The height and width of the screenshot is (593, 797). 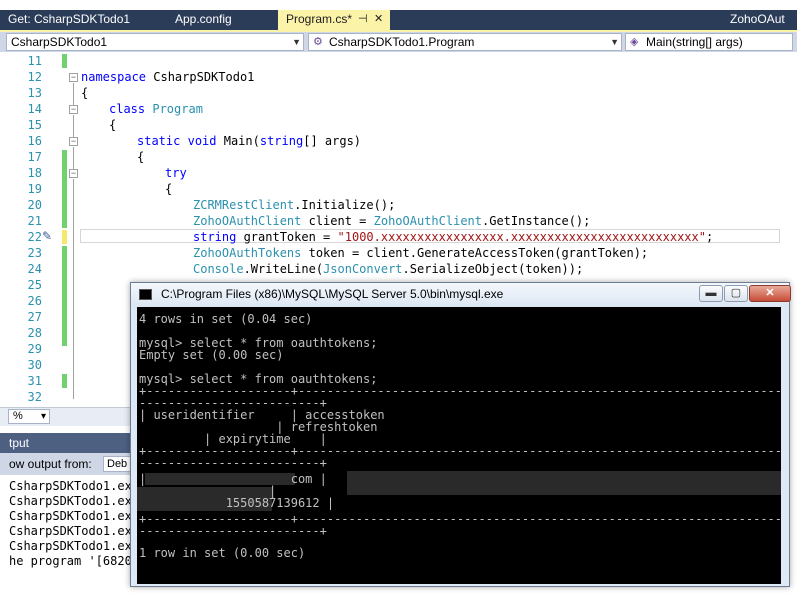 What do you see at coordinates (318, 42) in the screenshot?
I see `class-icon: ⚙` at bounding box center [318, 42].